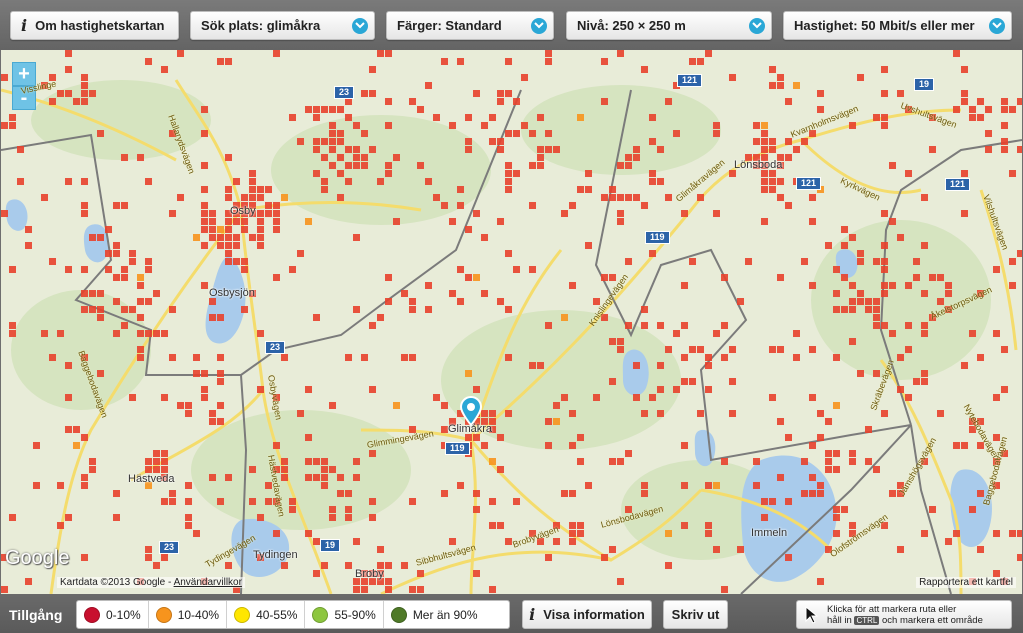 The width and height of the screenshot is (1023, 633). What do you see at coordinates (243, 211) in the screenshot?
I see `place-label: Osby` at bounding box center [243, 211].